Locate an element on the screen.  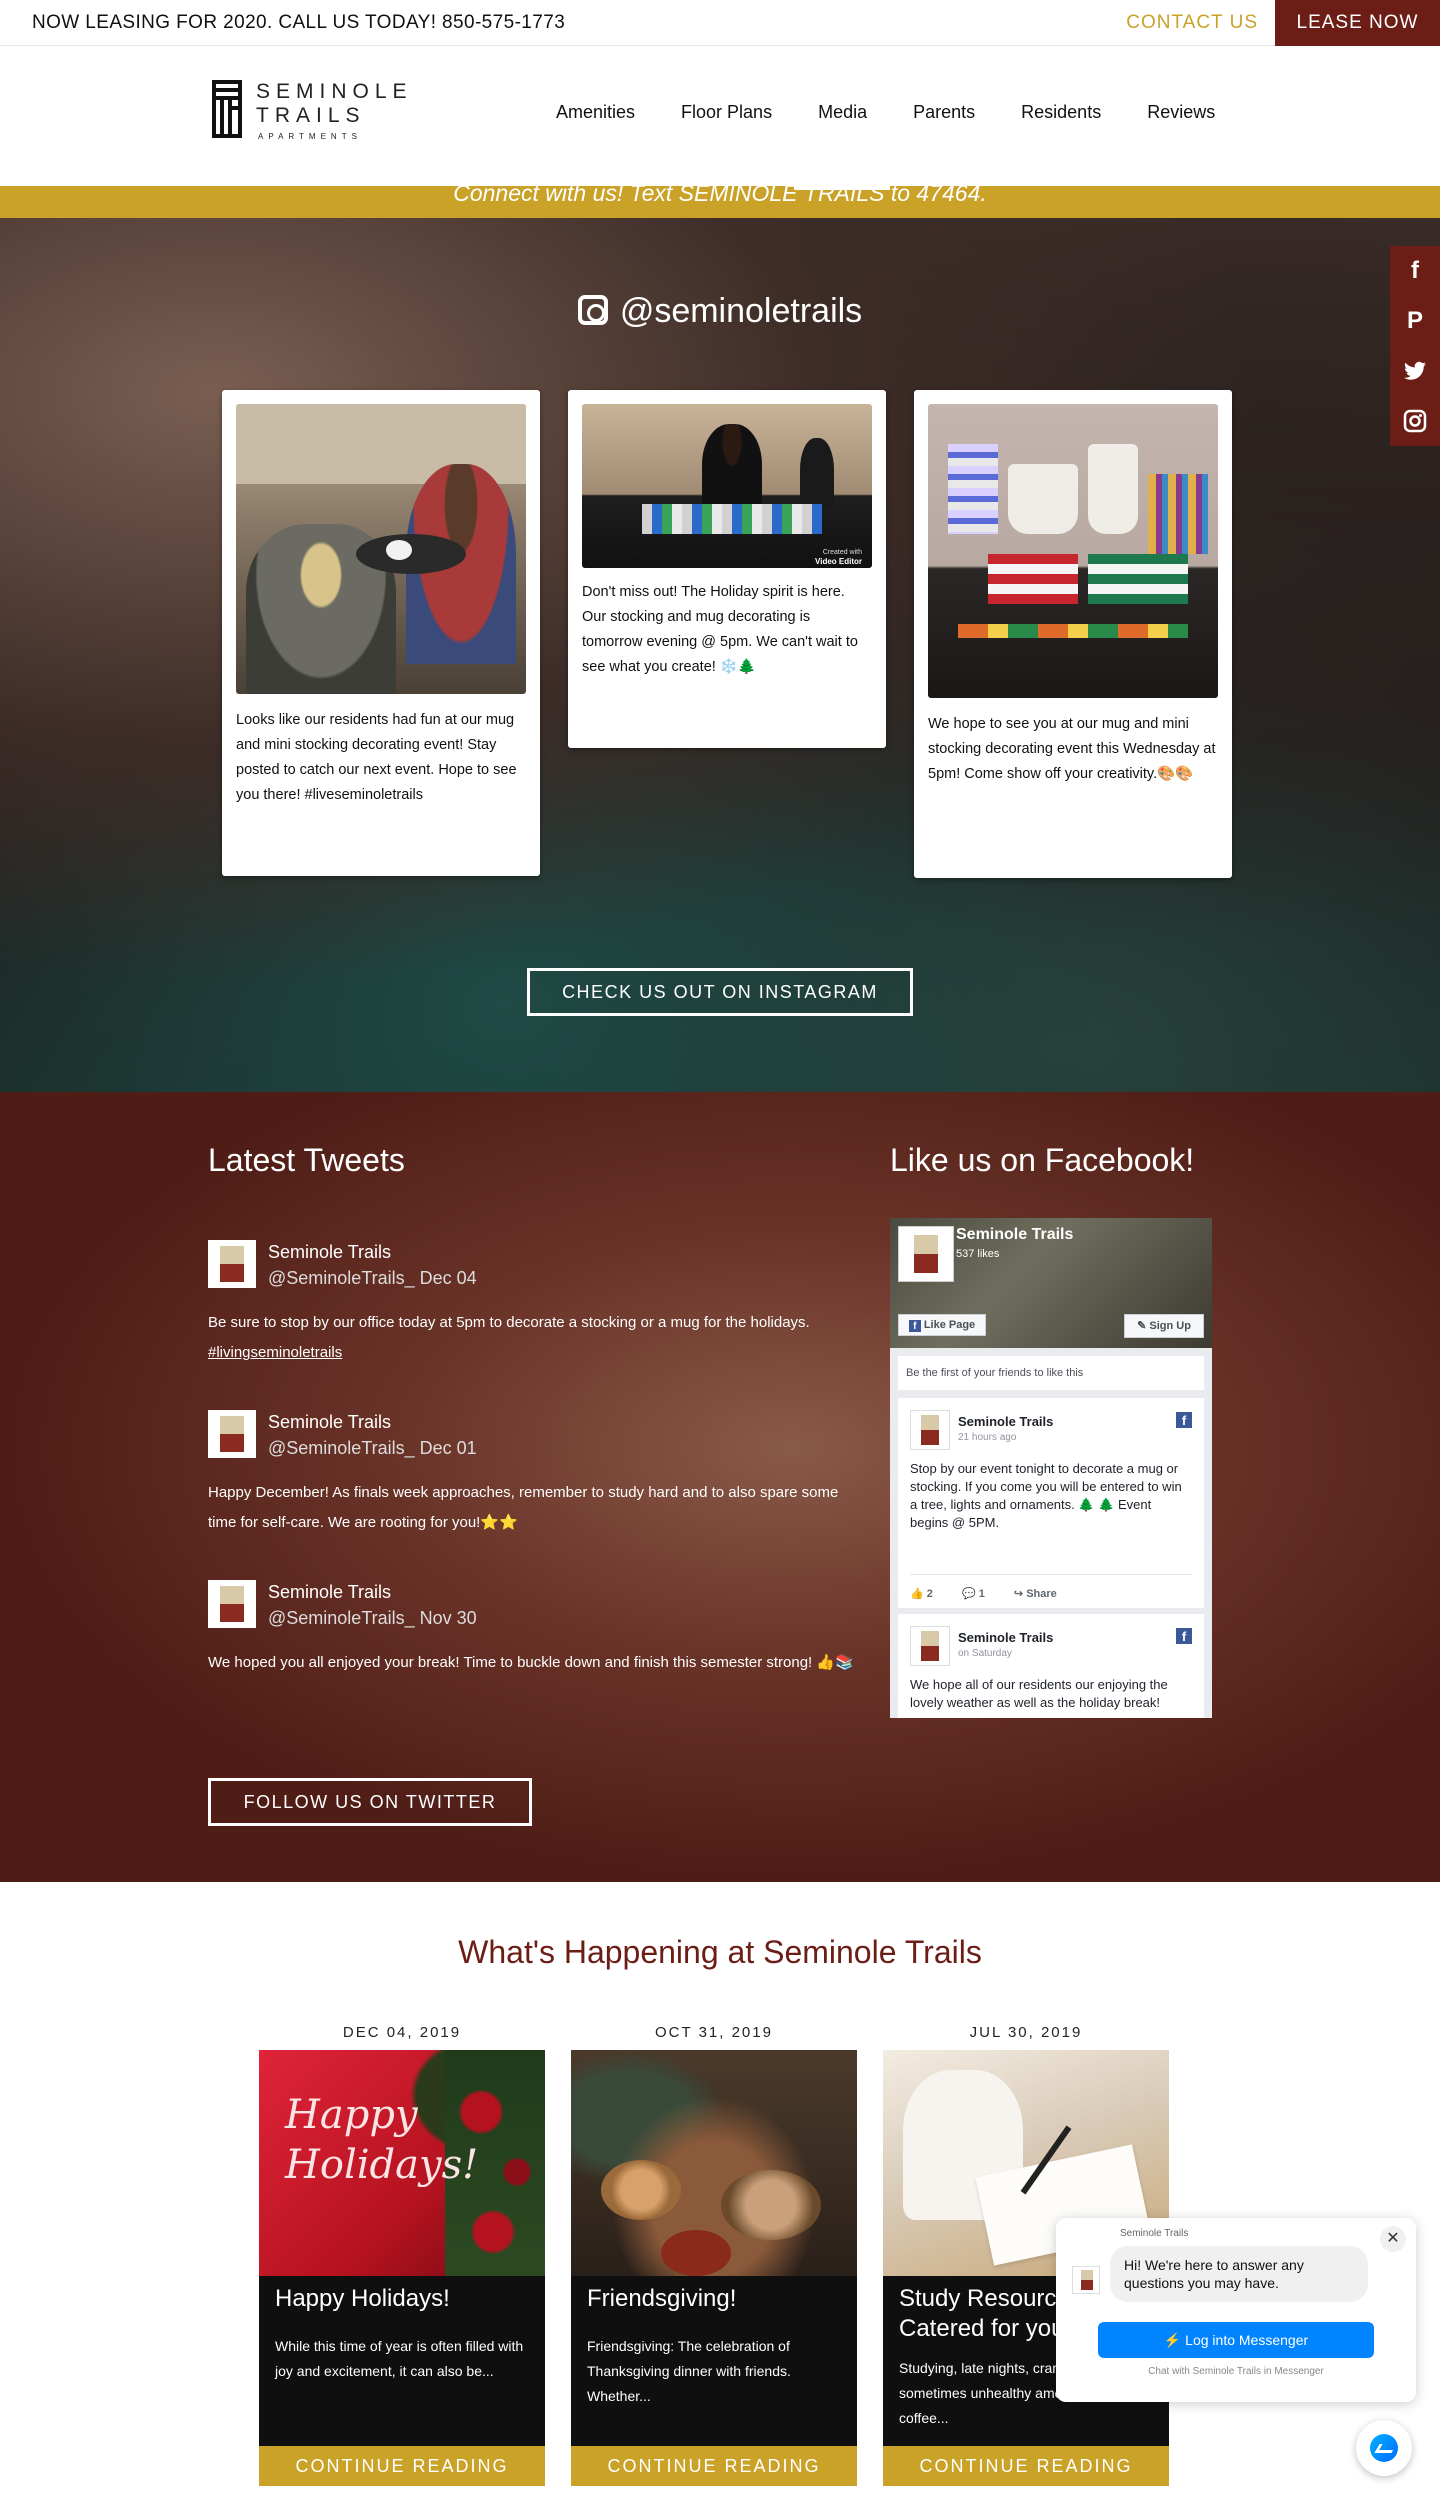
messenger-fab-button is located at coordinates (1384, 2448).